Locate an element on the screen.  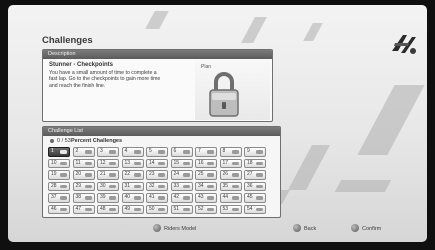
challenge-number: 26 is located at coordinates (225, 174).